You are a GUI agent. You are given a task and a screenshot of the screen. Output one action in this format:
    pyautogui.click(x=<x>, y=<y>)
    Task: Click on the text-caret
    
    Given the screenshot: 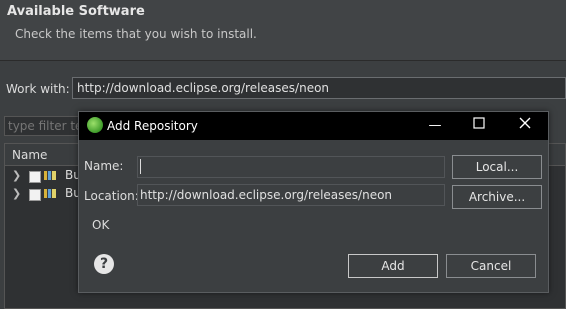 What is the action you would take?
    pyautogui.click(x=140, y=166)
    